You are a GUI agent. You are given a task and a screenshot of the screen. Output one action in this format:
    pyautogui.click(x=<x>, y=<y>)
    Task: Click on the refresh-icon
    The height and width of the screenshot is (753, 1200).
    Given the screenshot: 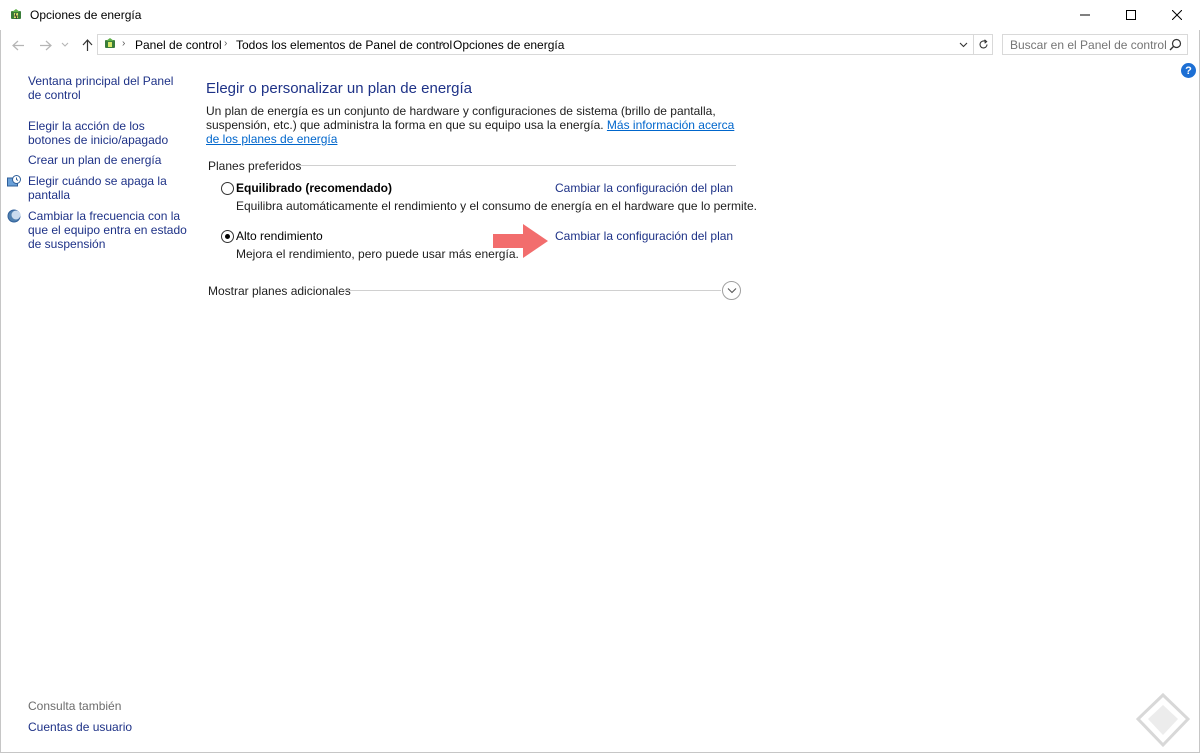 What is the action you would take?
    pyautogui.click(x=983, y=44)
    